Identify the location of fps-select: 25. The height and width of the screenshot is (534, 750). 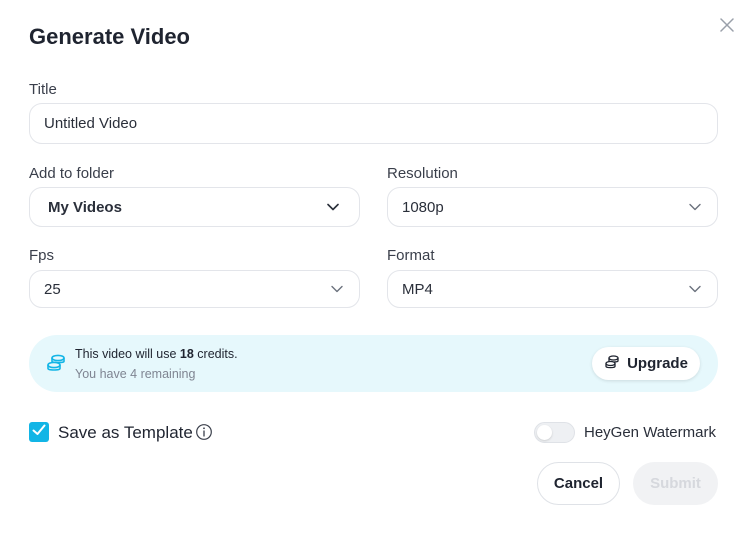
(194, 289).